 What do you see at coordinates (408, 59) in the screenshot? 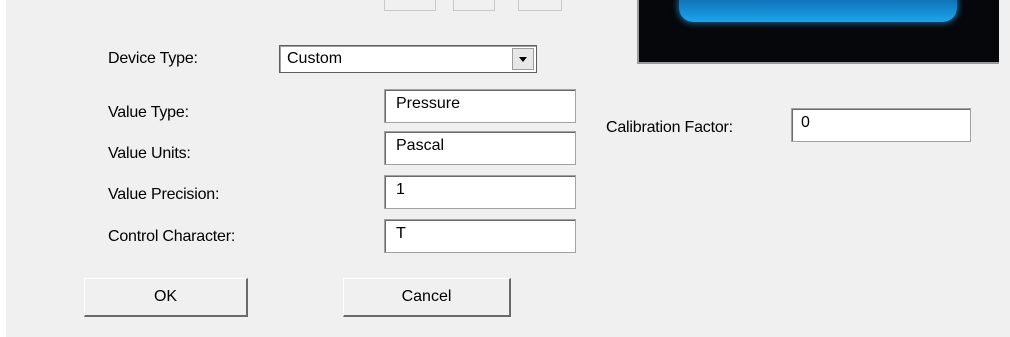
I see `device-type-select: Custom` at bounding box center [408, 59].